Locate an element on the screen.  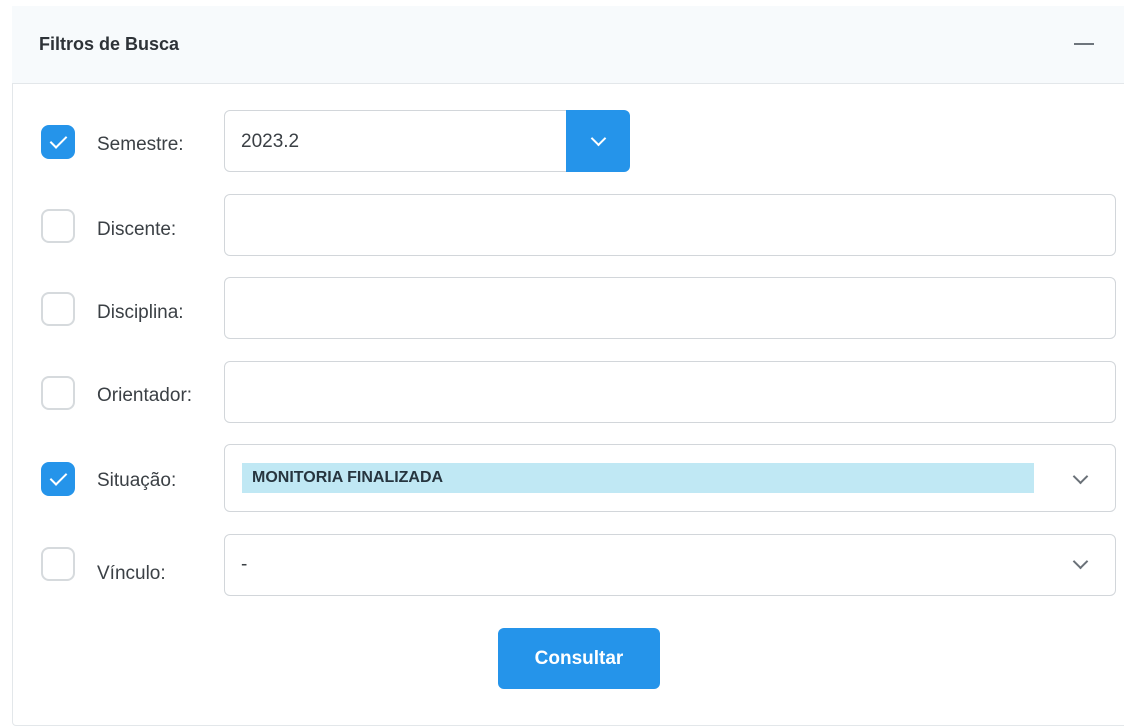
semestre-value: 2023.2 is located at coordinates (270, 141).